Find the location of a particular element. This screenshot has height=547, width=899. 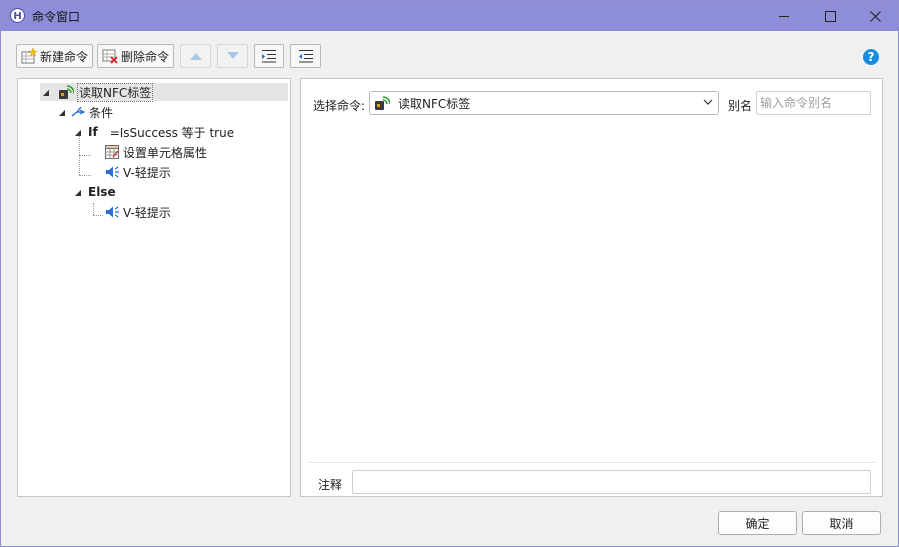

tree-connector-else is located at coordinates (93, 209).